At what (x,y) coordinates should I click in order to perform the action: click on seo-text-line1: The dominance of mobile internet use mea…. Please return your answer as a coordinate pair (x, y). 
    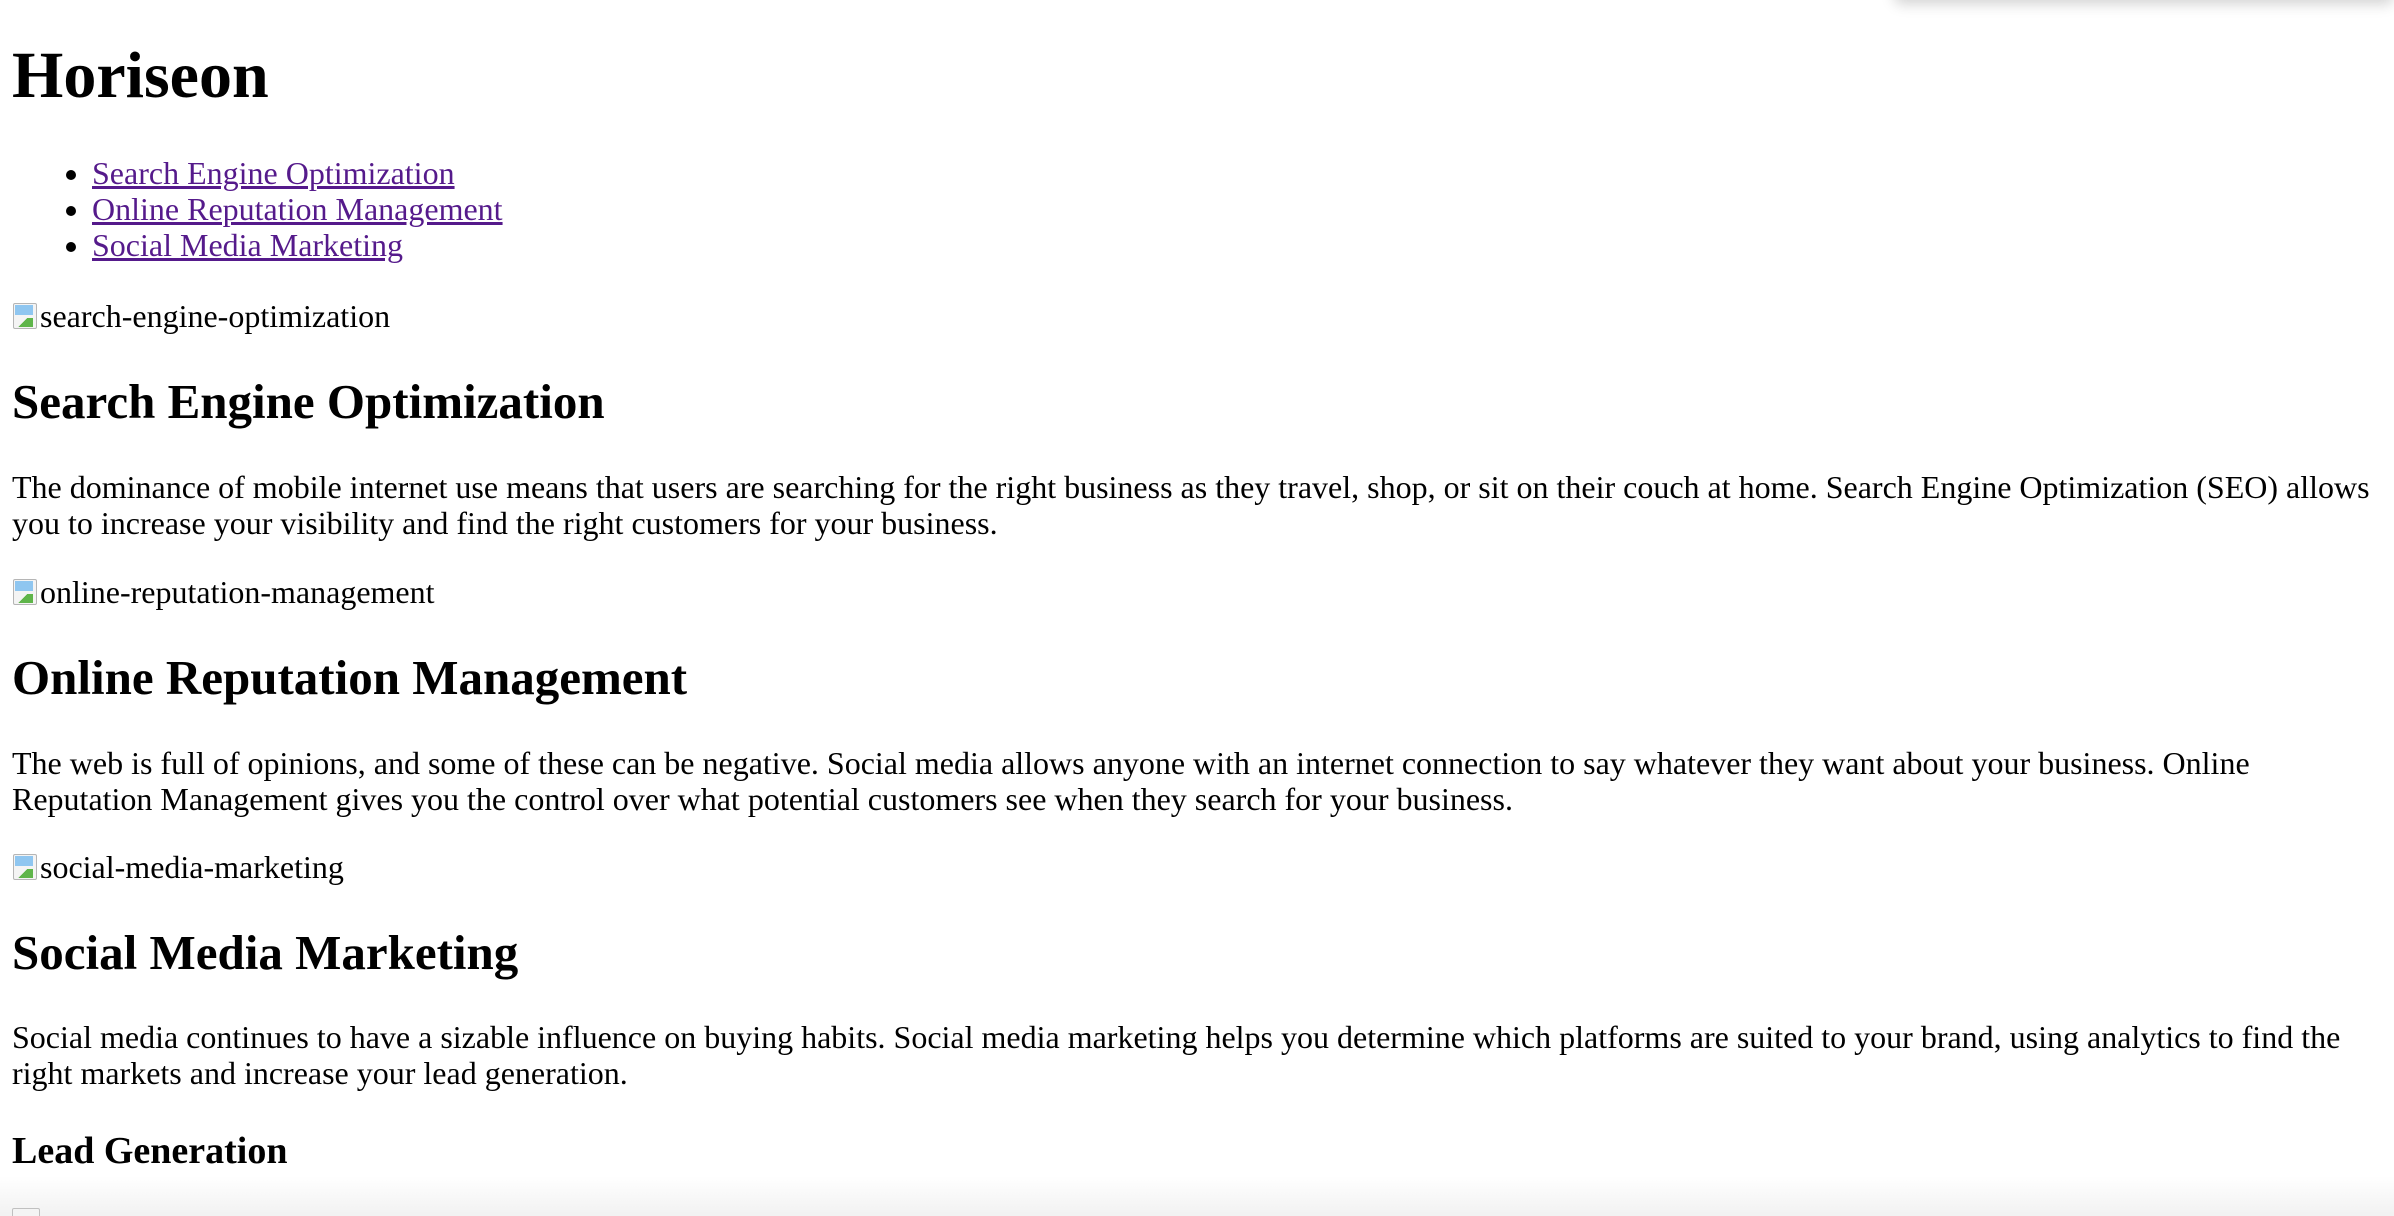
    Looking at the image, I should click on (1191, 487).